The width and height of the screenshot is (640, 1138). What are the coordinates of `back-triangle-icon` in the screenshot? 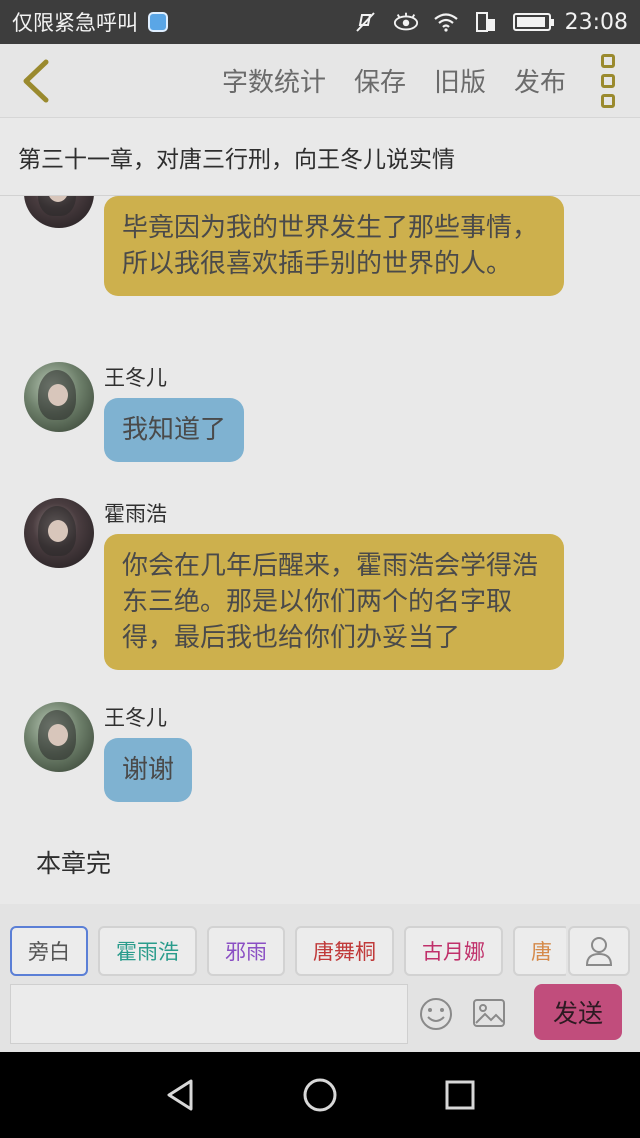 It's located at (180, 1095).